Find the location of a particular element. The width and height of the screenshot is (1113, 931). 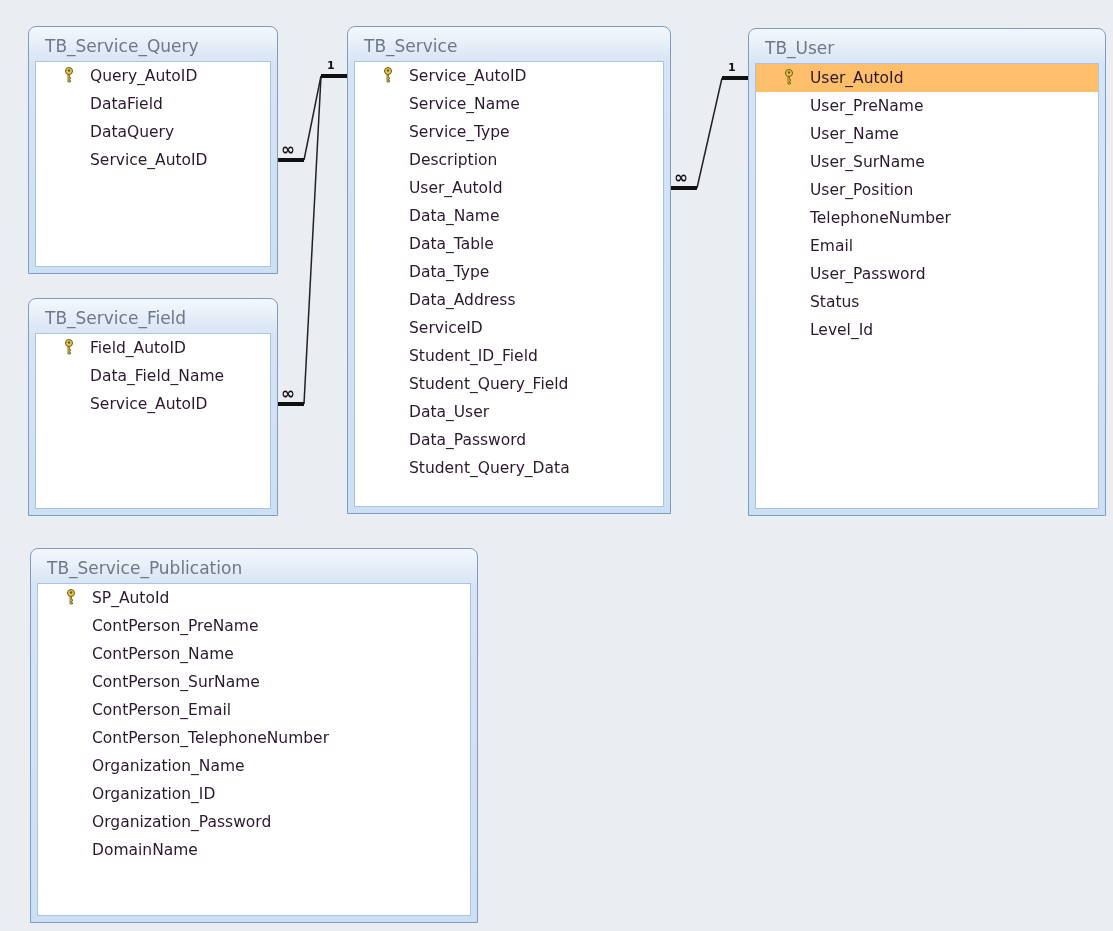

field-row: ServiceID is located at coordinates (509, 328).